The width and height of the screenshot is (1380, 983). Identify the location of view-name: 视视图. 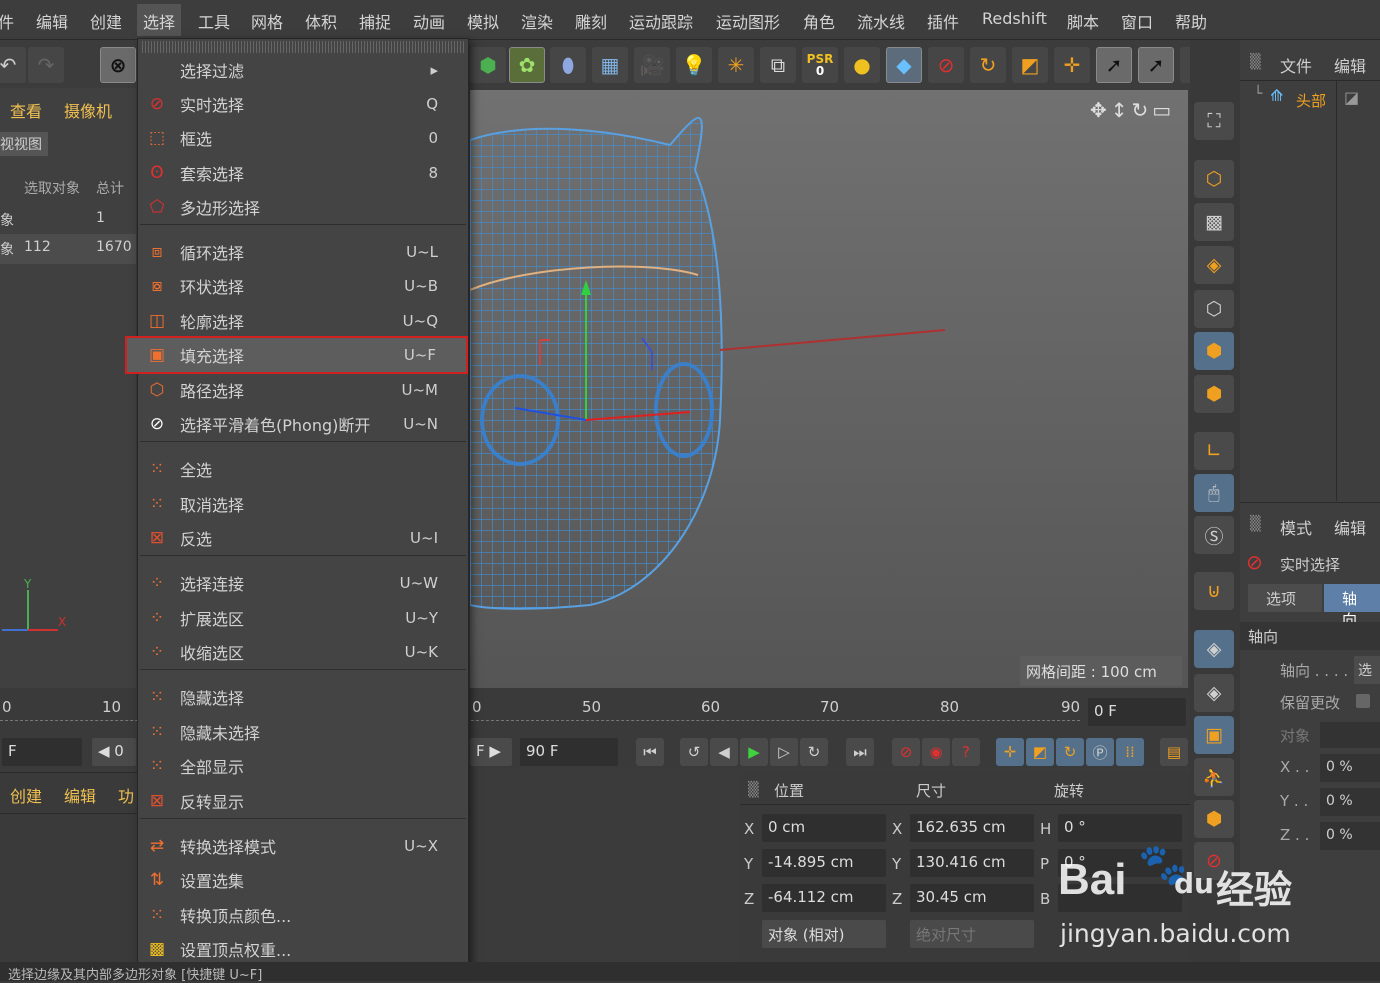
(24, 144).